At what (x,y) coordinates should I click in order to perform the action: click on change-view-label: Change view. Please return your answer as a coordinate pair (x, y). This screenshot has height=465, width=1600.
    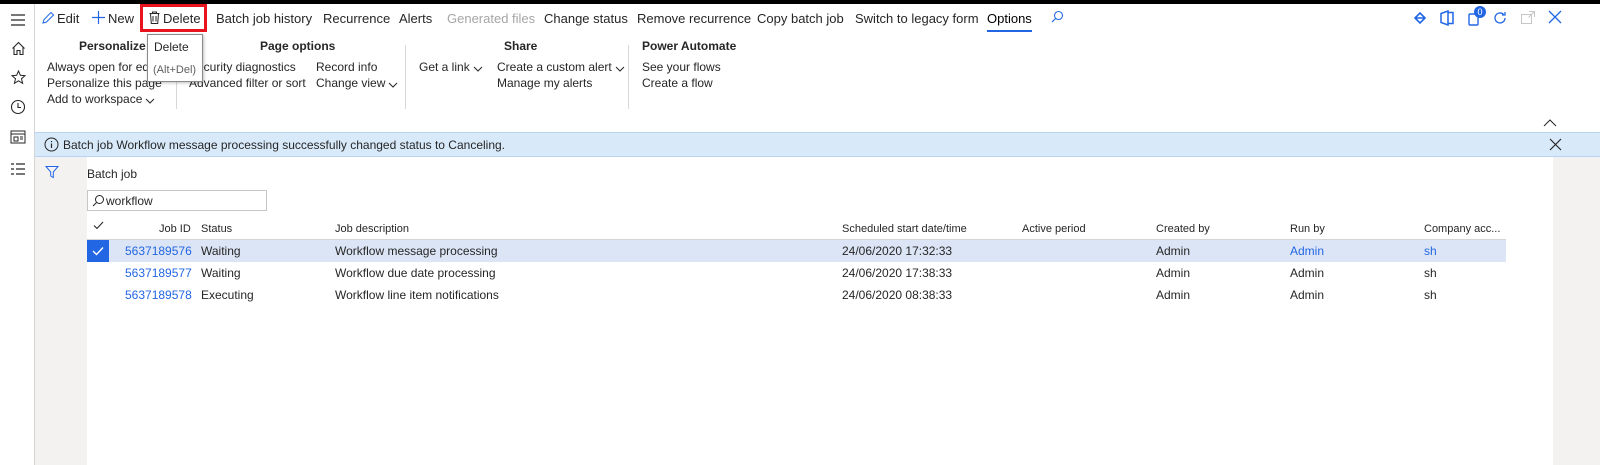
    Looking at the image, I should click on (351, 83).